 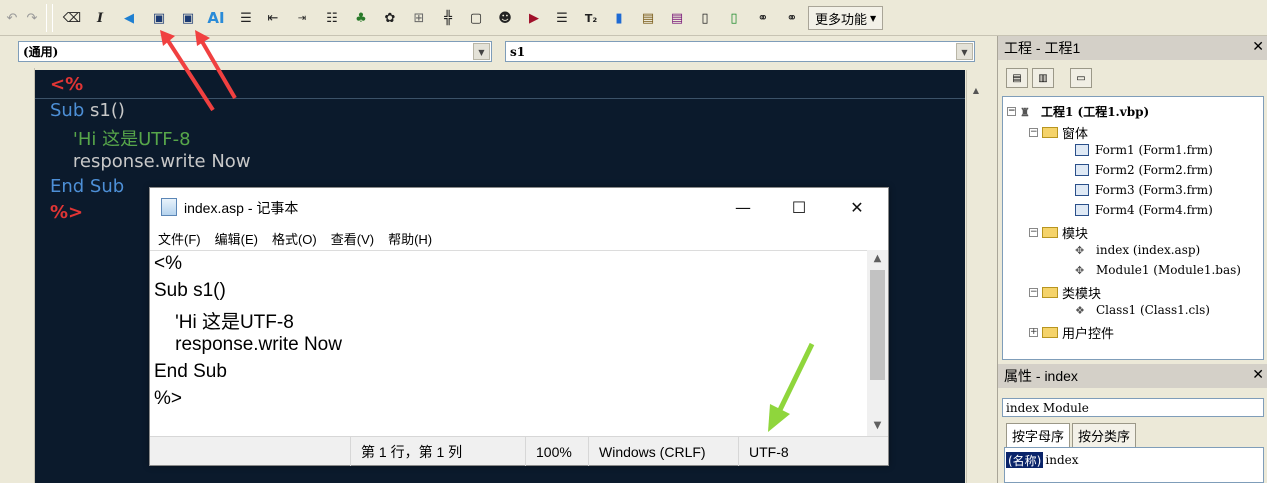 What do you see at coordinates (448, 18) in the screenshot?
I see `cross-grid-icon: ╬` at bounding box center [448, 18].